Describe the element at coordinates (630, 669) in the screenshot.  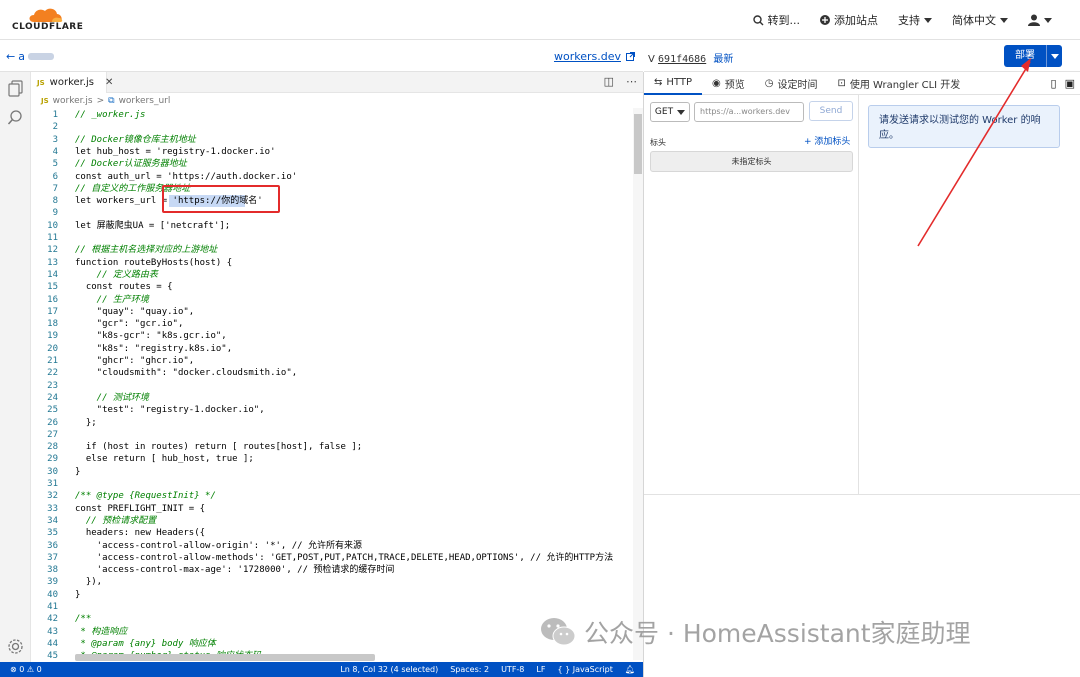
I see `bell-icon: 🔔︎` at that location.